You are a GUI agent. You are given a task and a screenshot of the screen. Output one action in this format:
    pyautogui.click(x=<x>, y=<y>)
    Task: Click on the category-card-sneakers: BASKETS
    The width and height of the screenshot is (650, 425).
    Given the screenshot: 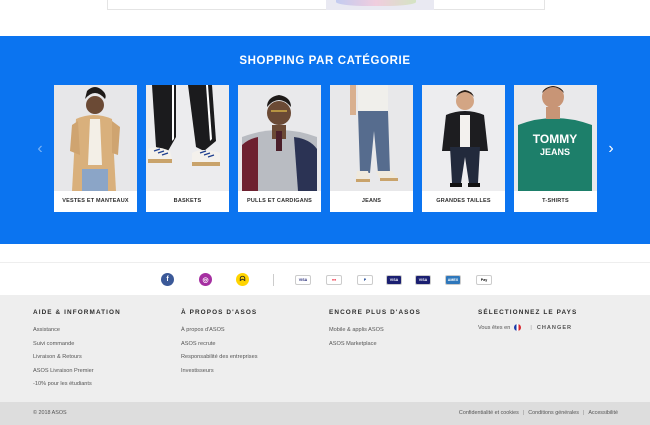 What is the action you would take?
    pyautogui.click(x=187, y=148)
    